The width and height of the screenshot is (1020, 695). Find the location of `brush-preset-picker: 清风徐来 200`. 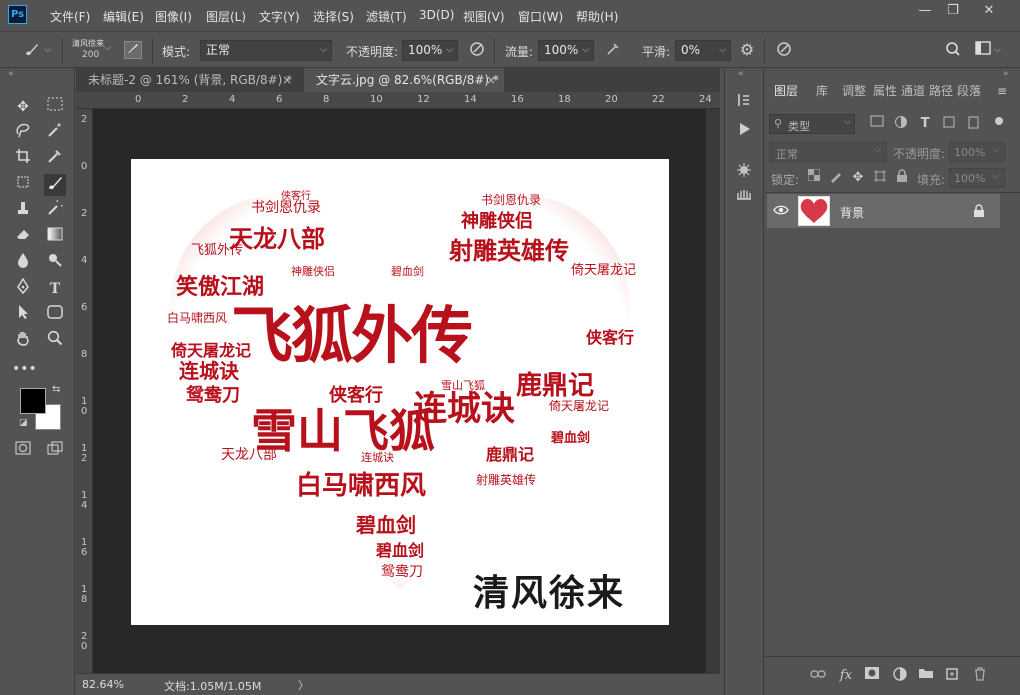

brush-preset-picker: 清风徐来 200 is located at coordinates (90, 51).